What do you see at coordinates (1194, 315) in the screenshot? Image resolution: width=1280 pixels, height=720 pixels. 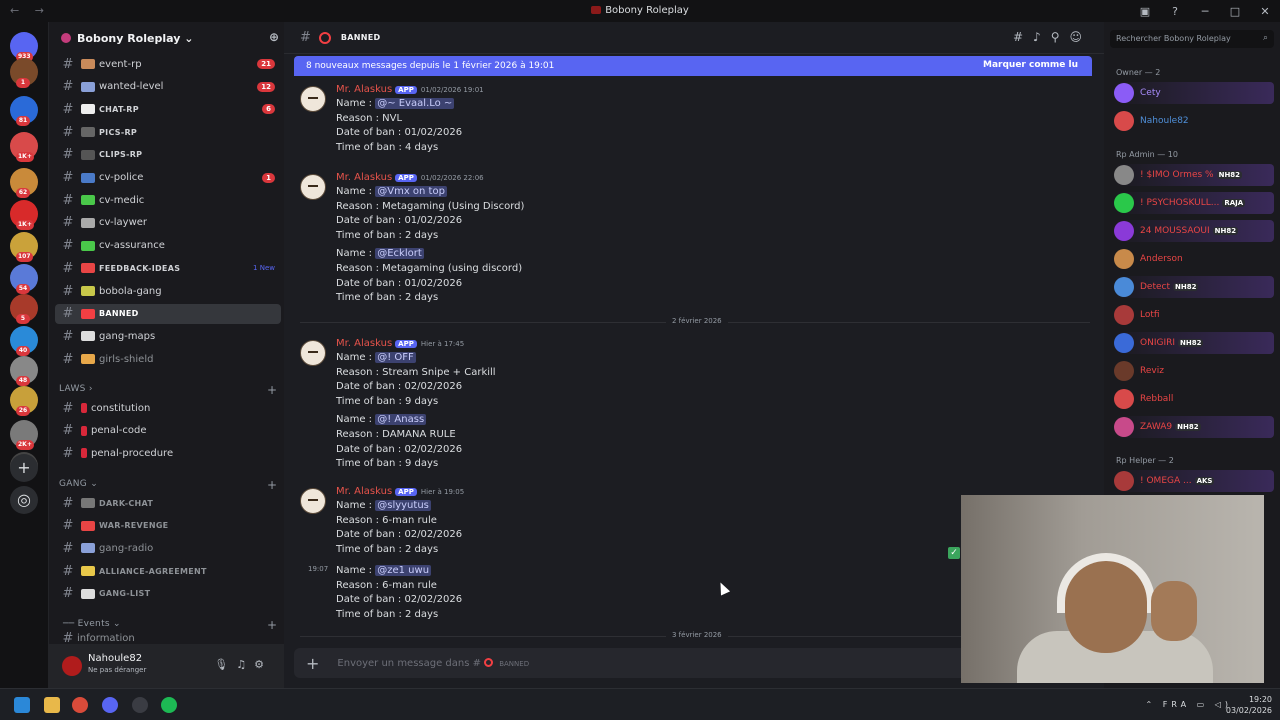 I see `member-item: Lotfi` at bounding box center [1194, 315].